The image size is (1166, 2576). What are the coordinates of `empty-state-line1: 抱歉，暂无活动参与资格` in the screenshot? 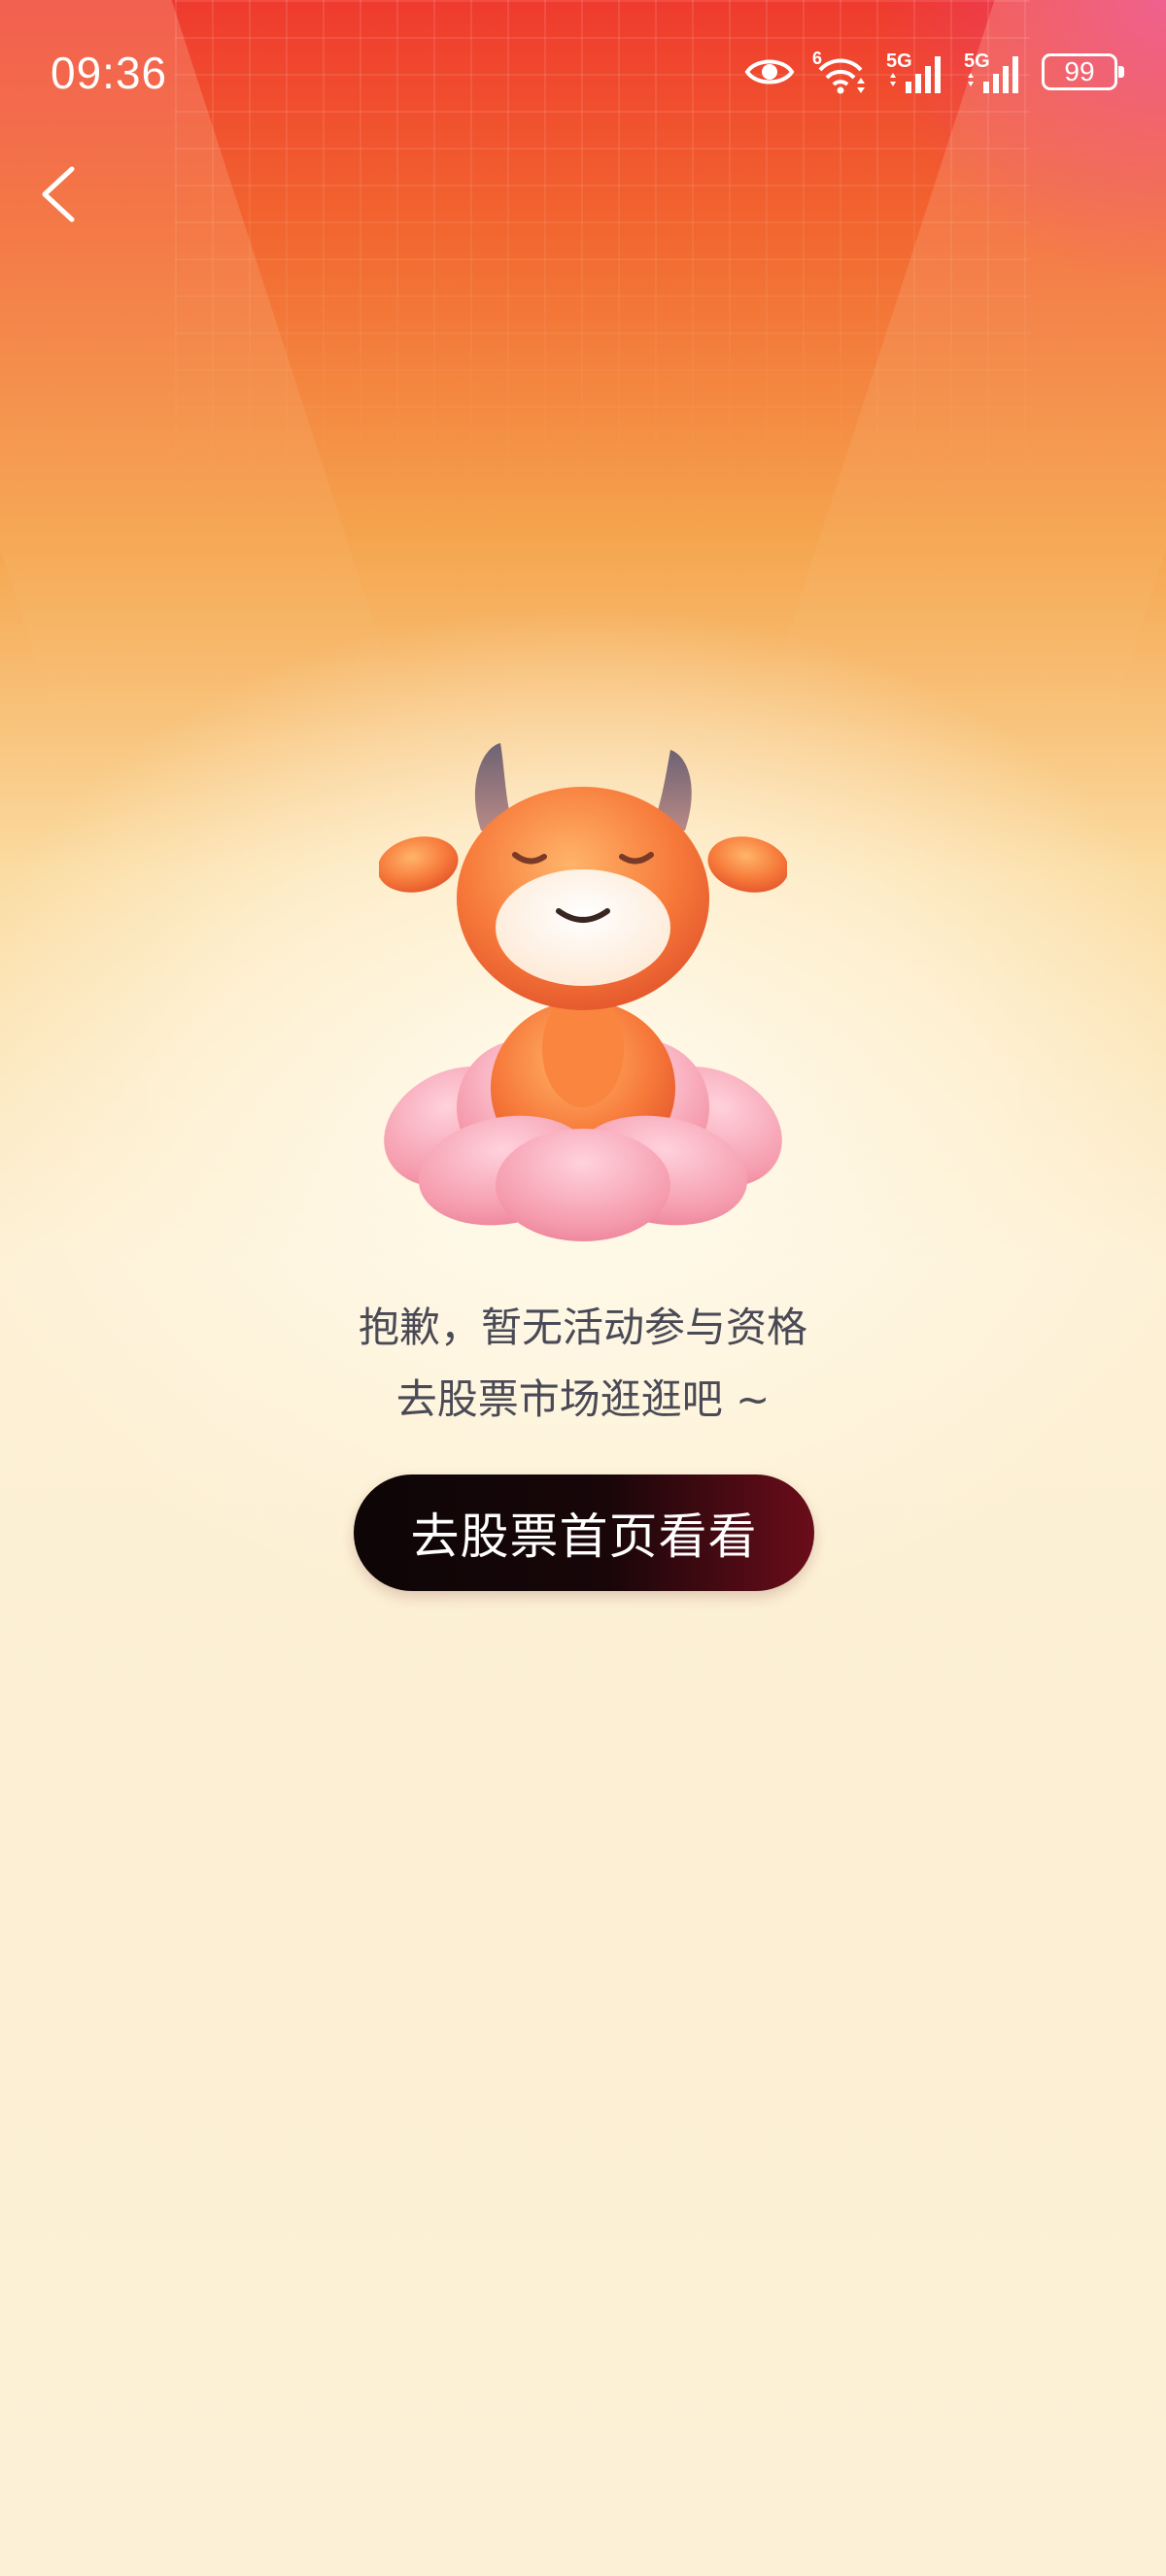 It's located at (582, 1327).